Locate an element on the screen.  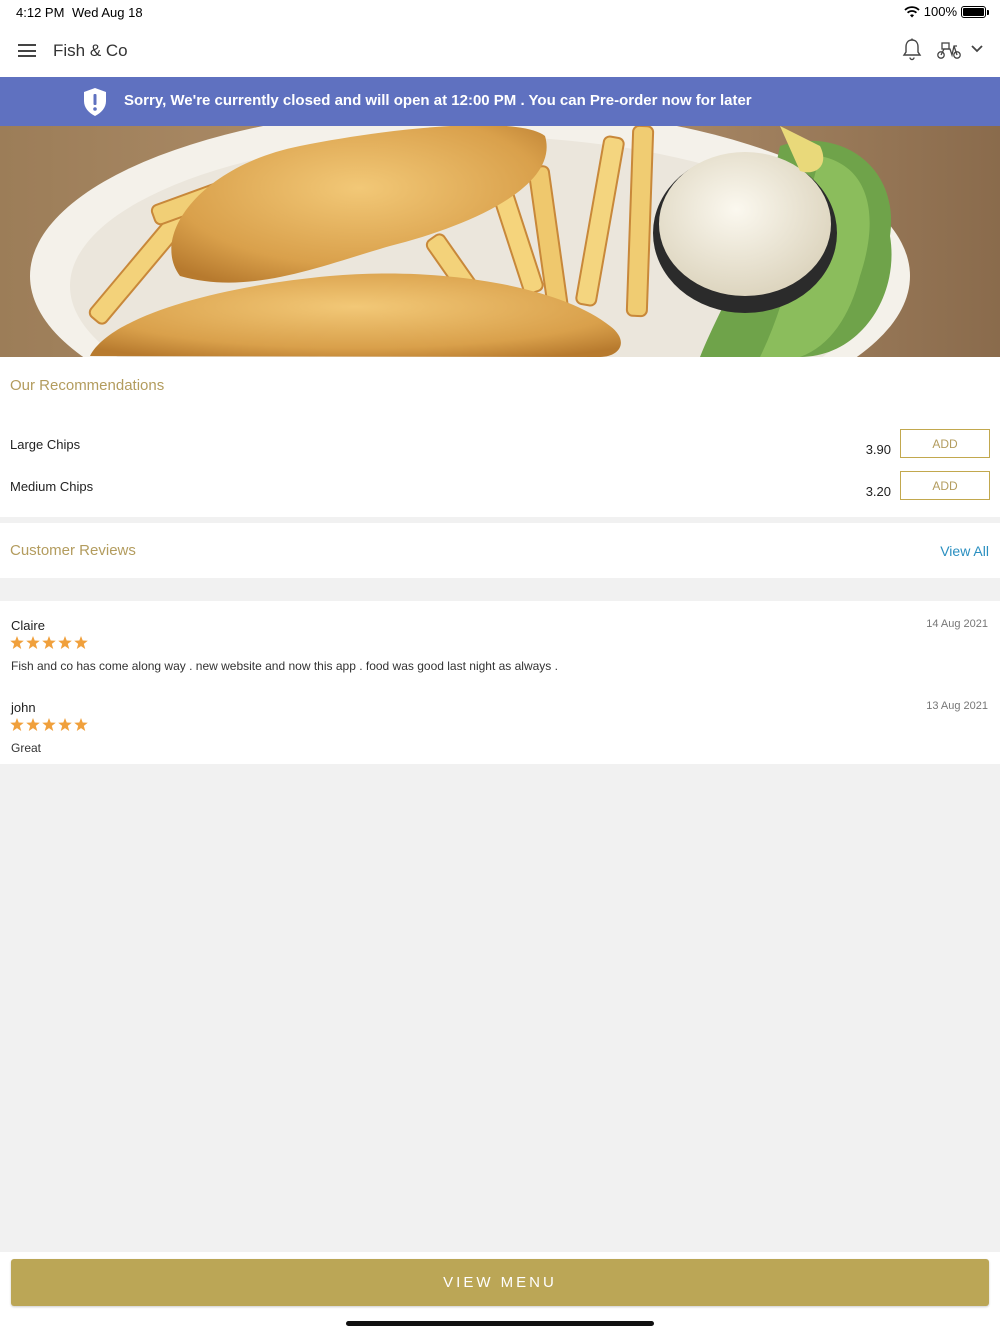
battery-percent: 100% is located at coordinates (940, 11).